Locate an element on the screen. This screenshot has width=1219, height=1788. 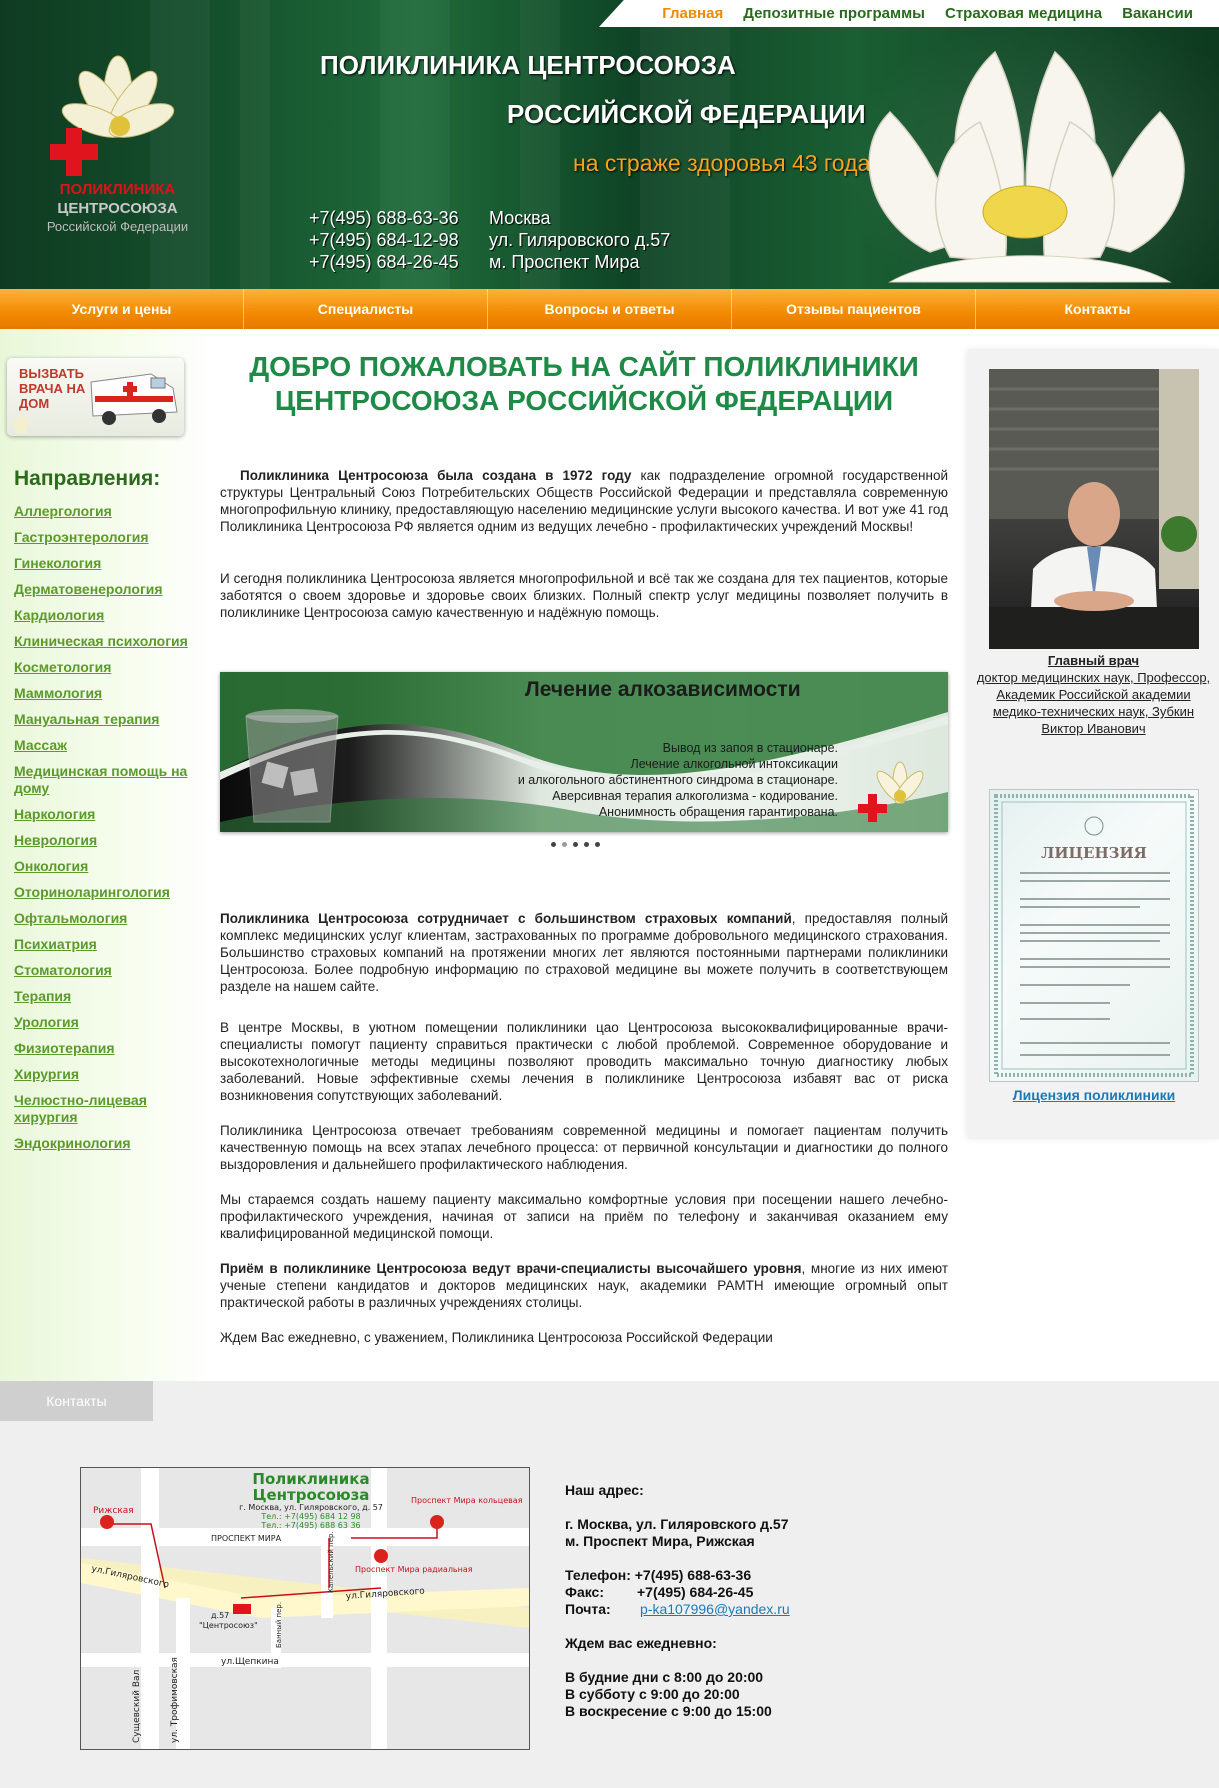
phone-line: Телефон: +7(495) 688-63-36 is located at coordinates (677, 1575).